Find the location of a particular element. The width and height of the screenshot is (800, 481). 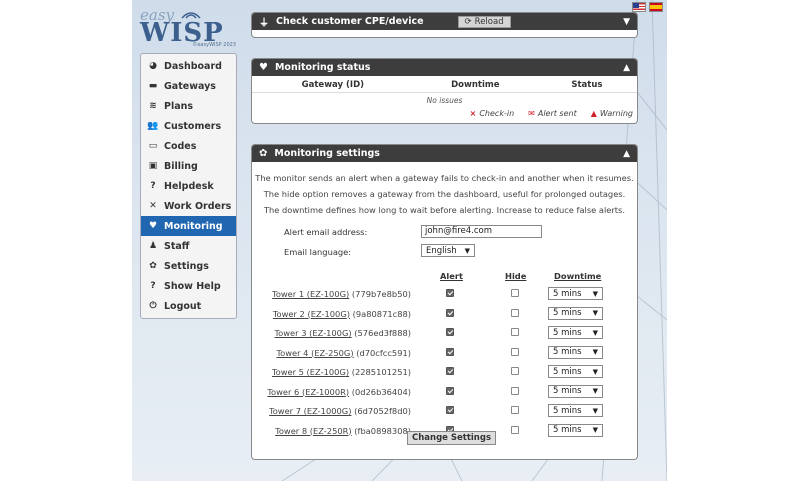

billing-icon: ▣ is located at coordinates (153, 166).